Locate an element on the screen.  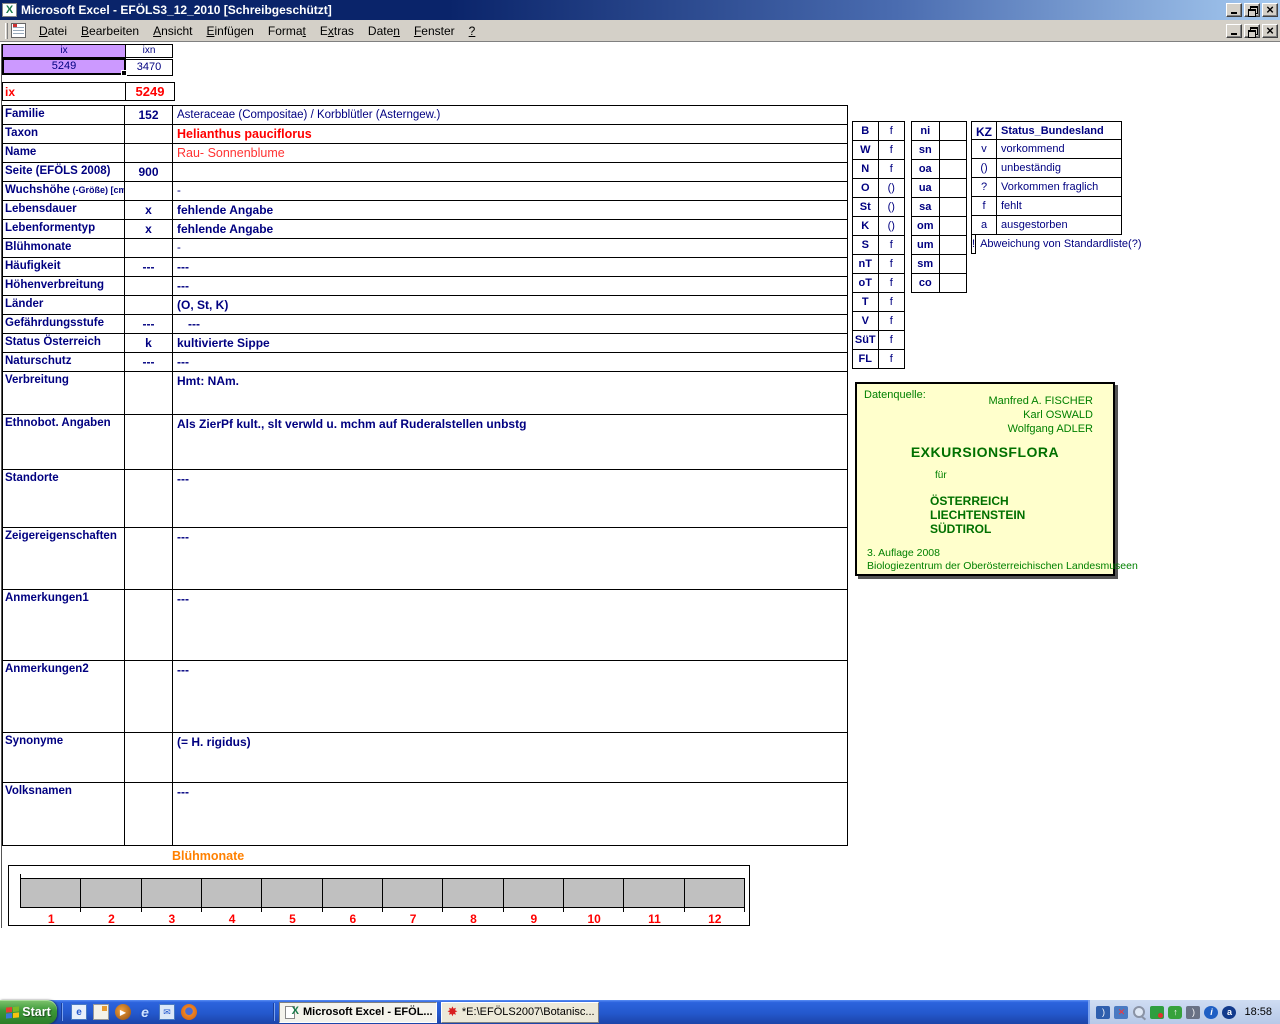
window-restore-button is located at coordinates (1252, 10).